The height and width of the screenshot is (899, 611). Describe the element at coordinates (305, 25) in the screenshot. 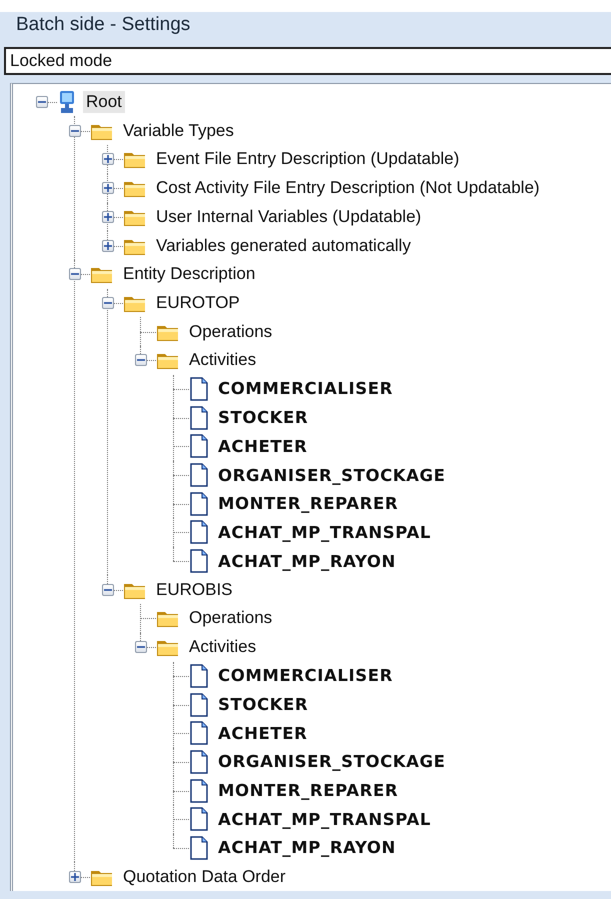

I see `window-title: Batch side - Settings` at that location.